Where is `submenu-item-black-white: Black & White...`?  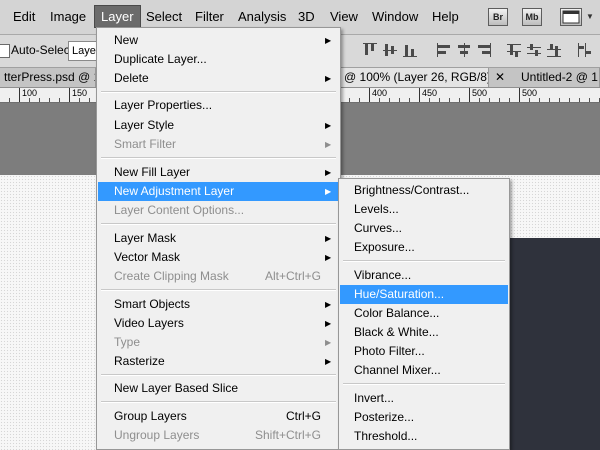 submenu-item-black-white: Black & White... is located at coordinates (424, 332).